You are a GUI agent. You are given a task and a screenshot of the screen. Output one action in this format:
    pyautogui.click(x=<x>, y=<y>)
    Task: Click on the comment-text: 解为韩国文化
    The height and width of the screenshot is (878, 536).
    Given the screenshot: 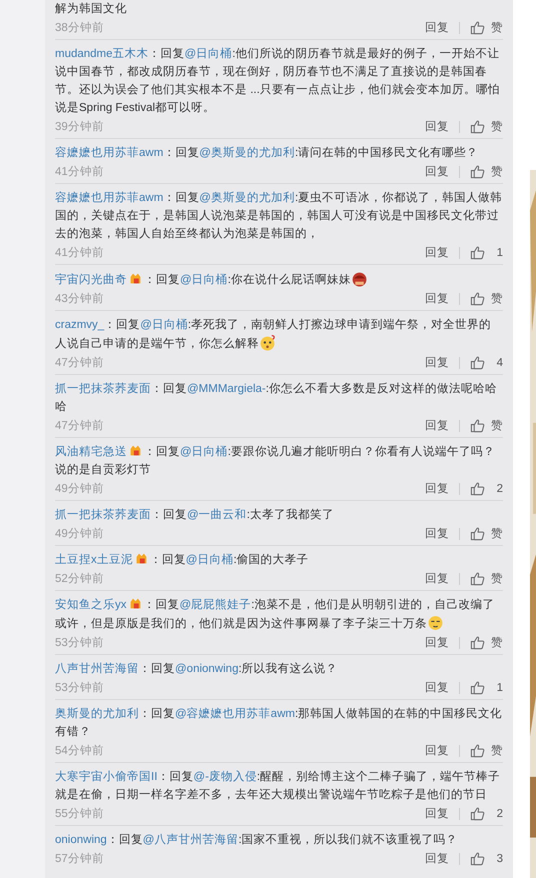 What is the action you would take?
    pyautogui.click(x=91, y=9)
    